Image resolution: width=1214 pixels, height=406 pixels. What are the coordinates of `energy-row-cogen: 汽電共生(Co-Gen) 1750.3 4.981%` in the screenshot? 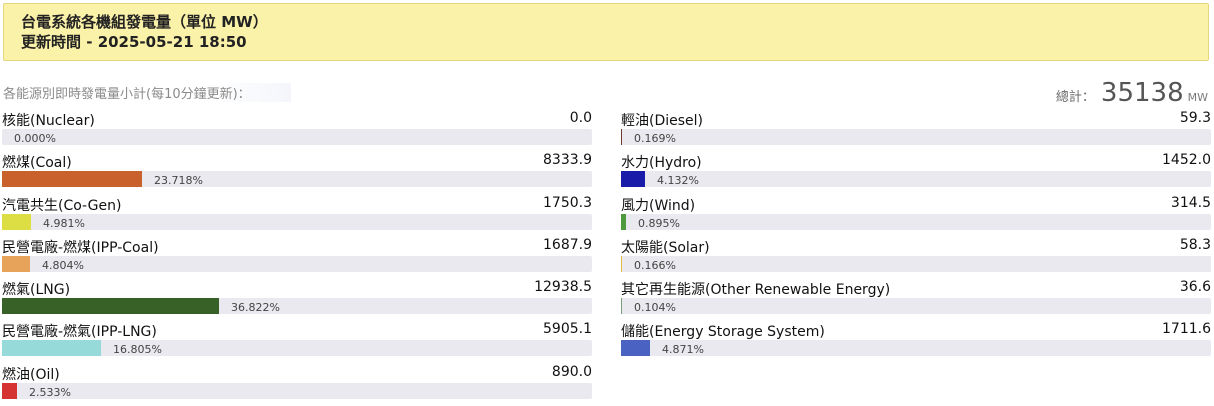 It's located at (297, 216).